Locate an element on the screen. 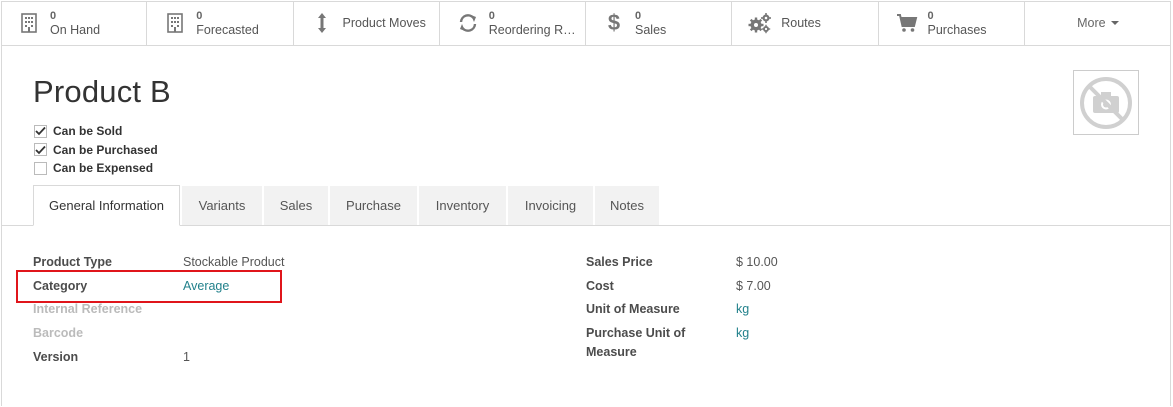  cart-icon is located at coordinates (907, 23).